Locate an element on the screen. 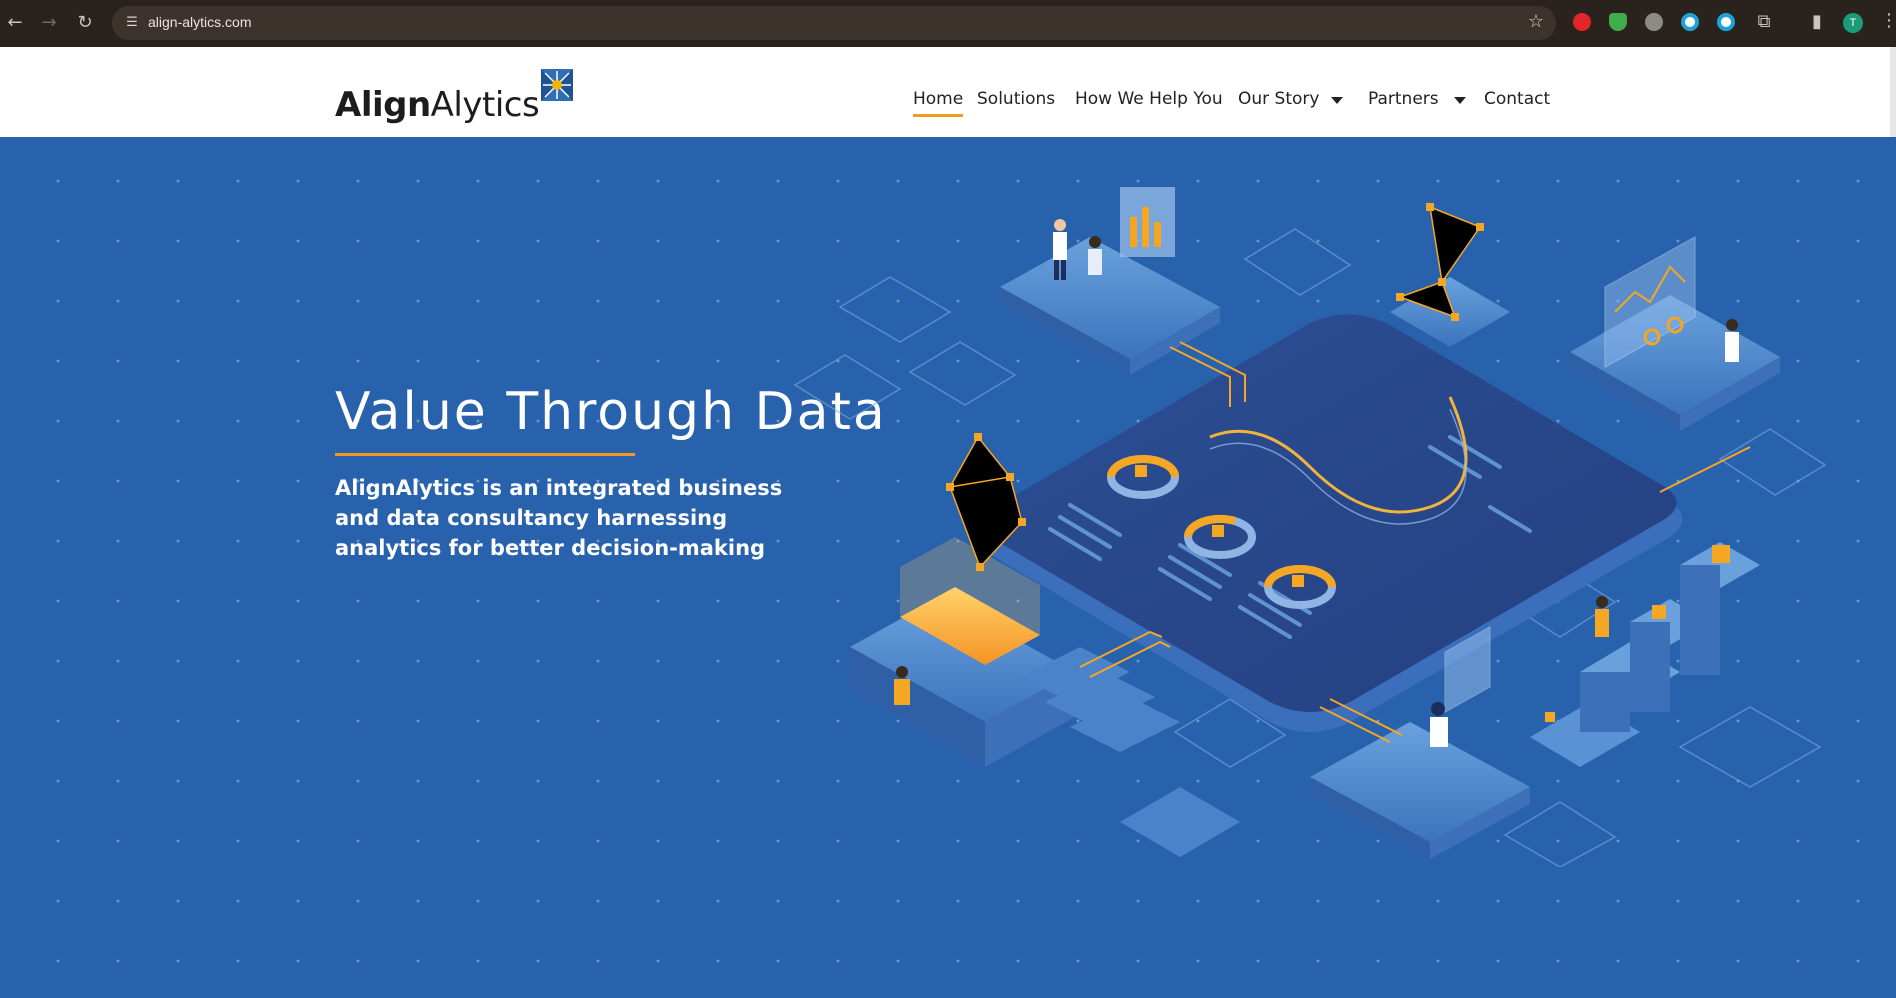 This screenshot has height=998, width=1896. extension-red-icon is located at coordinates (1582, 22).